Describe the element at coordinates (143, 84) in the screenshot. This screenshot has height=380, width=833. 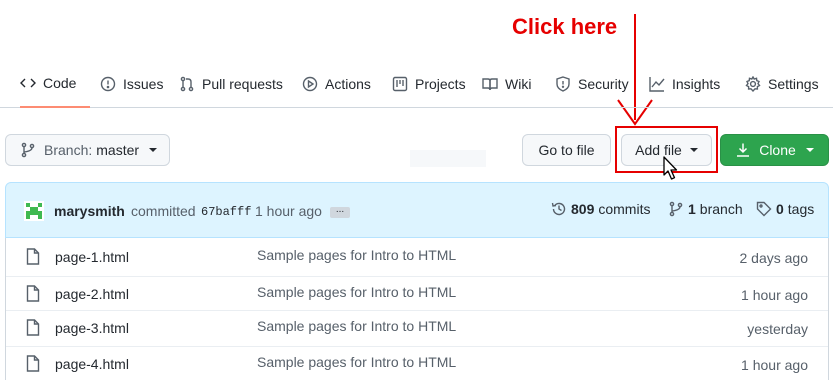
I see `tab-label: Issues` at that location.